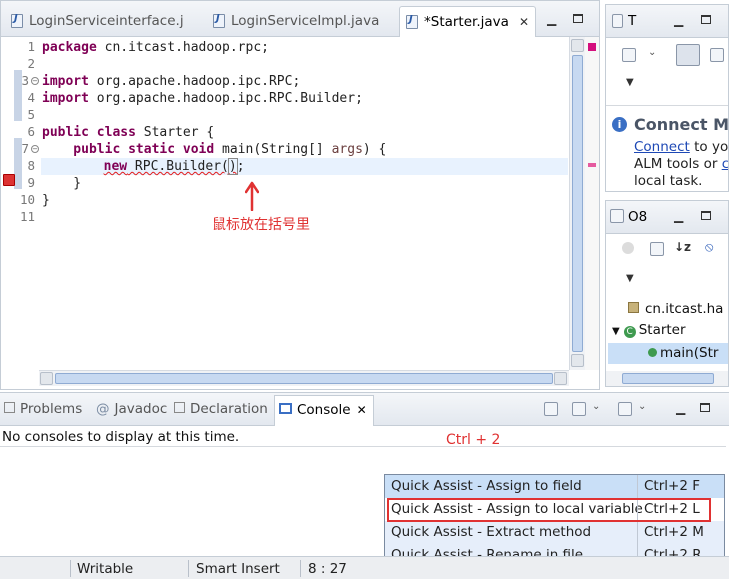 The height and width of the screenshot is (579, 729). Describe the element at coordinates (652, 352) in the screenshot. I see `method-icon` at that location.